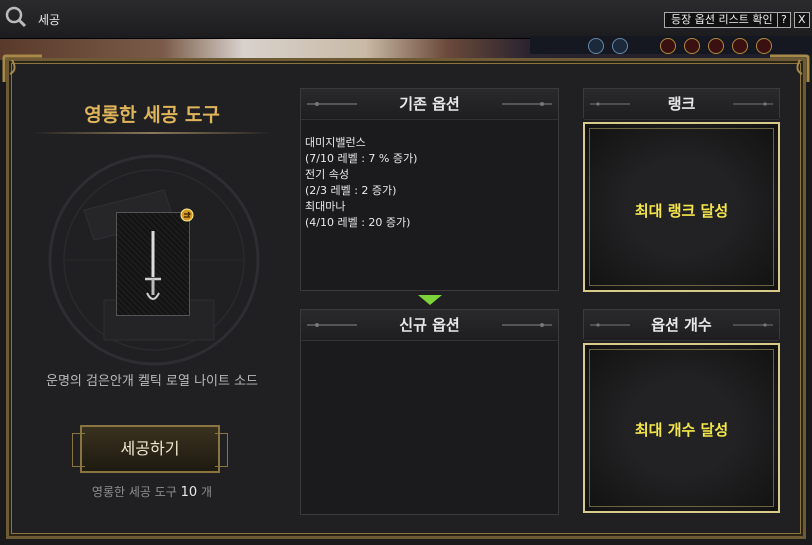 The width and height of the screenshot is (812, 545). I want to click on window-title: 세공, so click(49, 20).